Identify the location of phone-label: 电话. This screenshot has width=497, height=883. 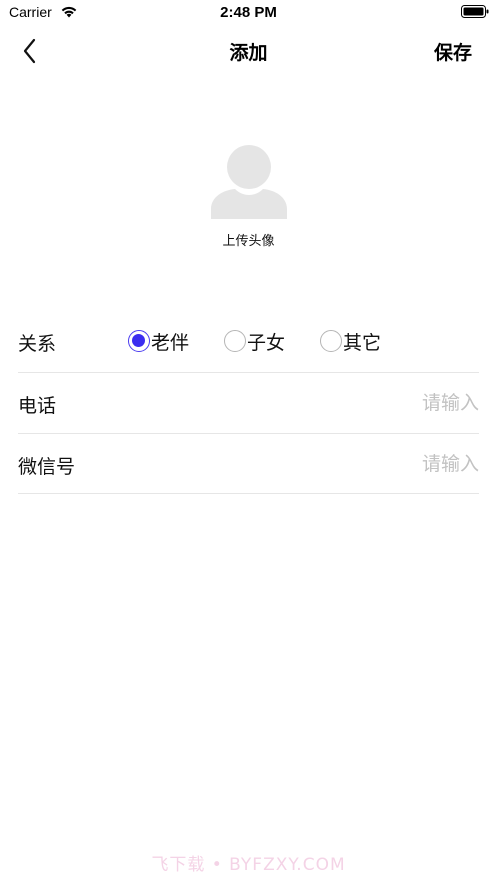
(37, 406).